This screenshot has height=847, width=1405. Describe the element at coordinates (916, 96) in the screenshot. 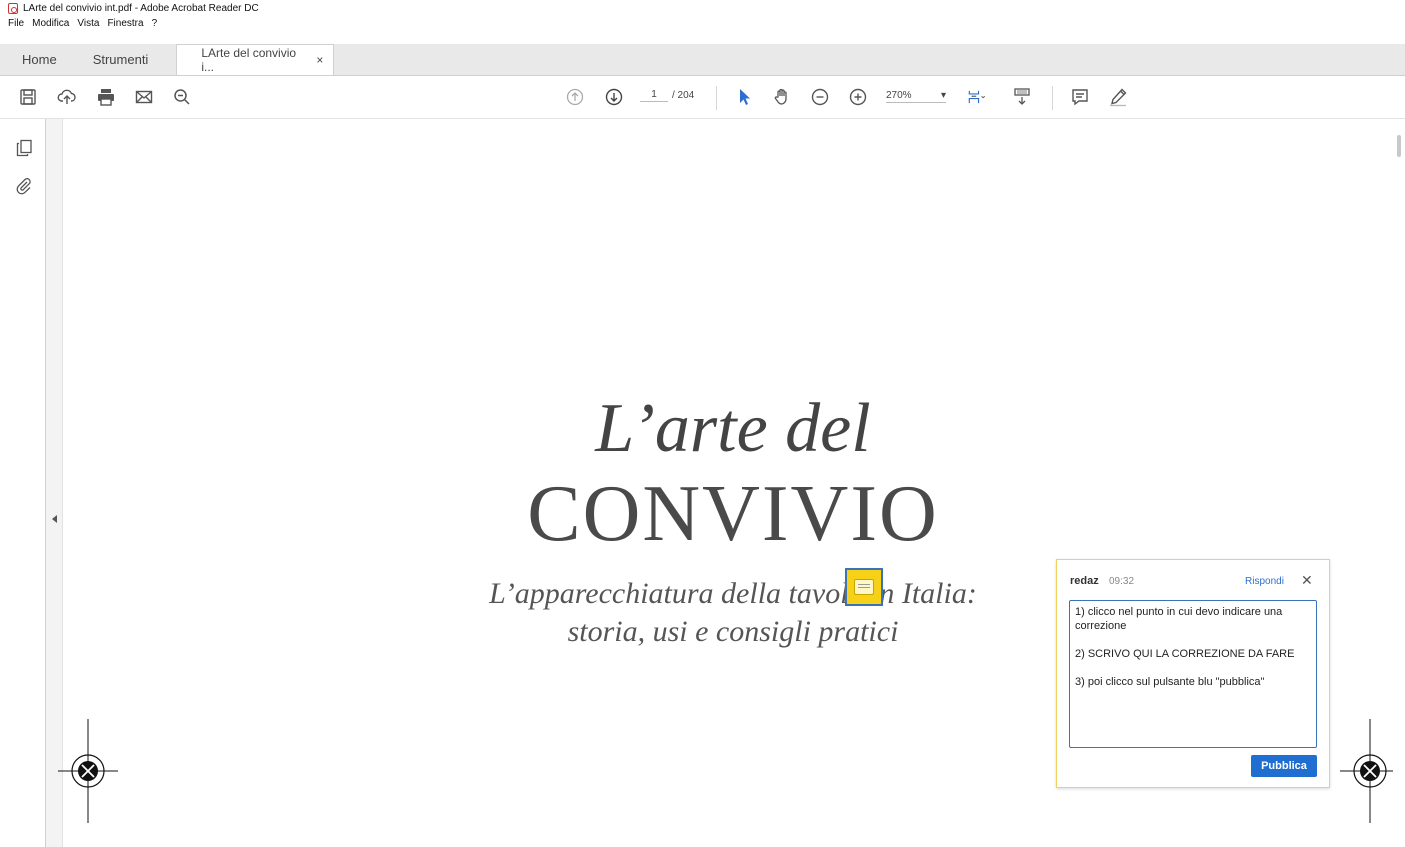

I see `zoom-select: 270% ▾` at that location.